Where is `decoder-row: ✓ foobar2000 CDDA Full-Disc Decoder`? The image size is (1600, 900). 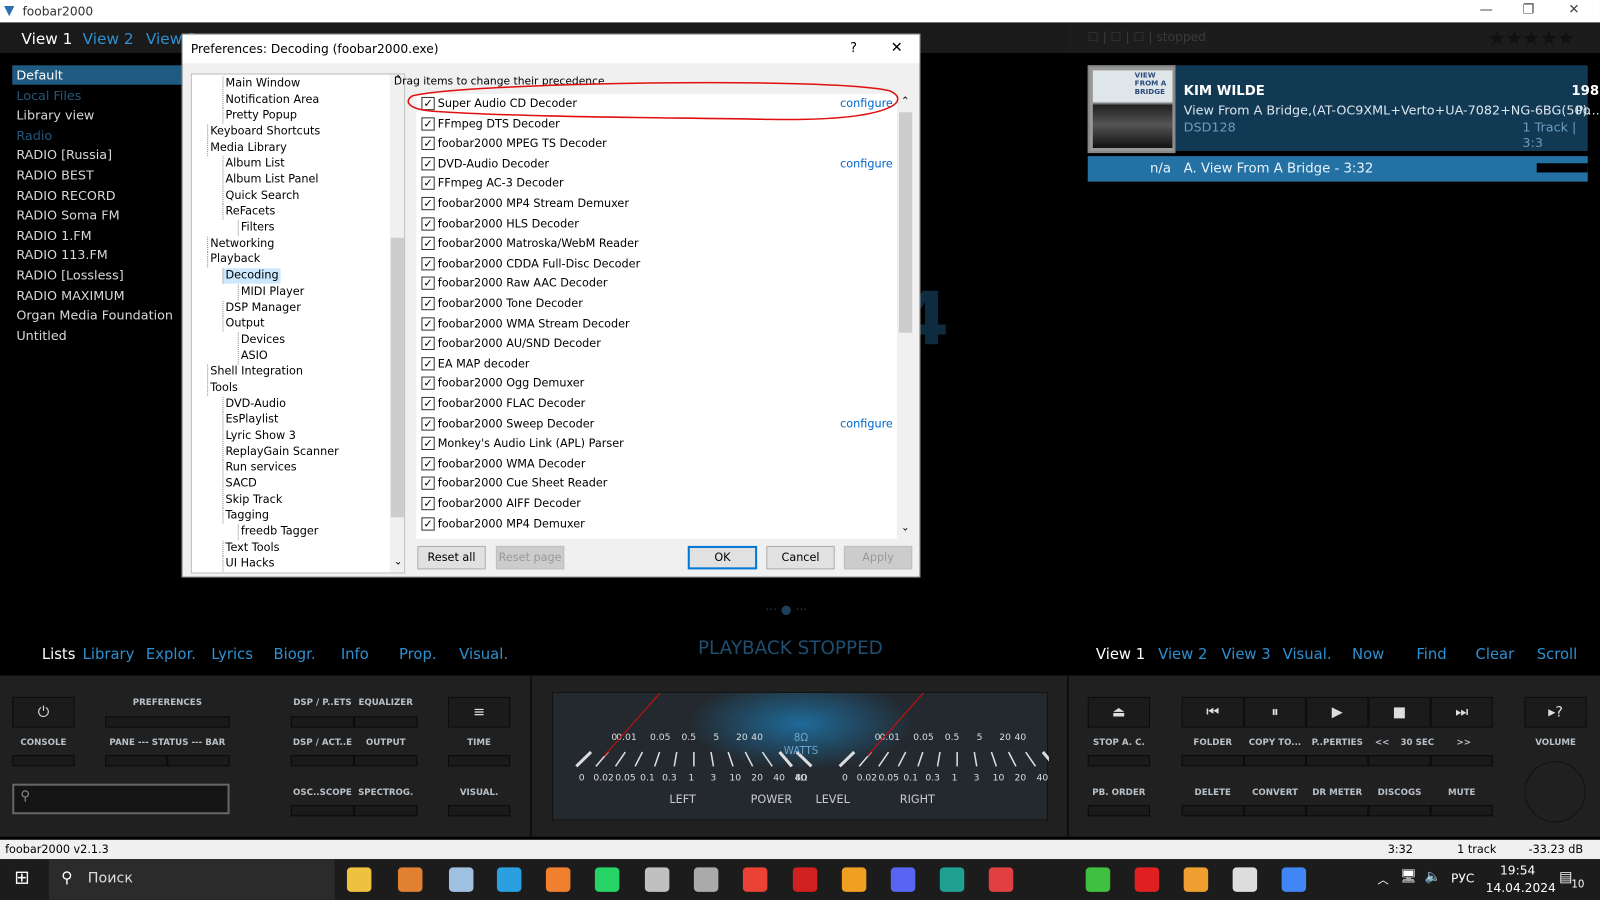 decoder-row: ✓ foobar2000 CDDA Full-Disc Decoder is located at coordinates (659, 264).